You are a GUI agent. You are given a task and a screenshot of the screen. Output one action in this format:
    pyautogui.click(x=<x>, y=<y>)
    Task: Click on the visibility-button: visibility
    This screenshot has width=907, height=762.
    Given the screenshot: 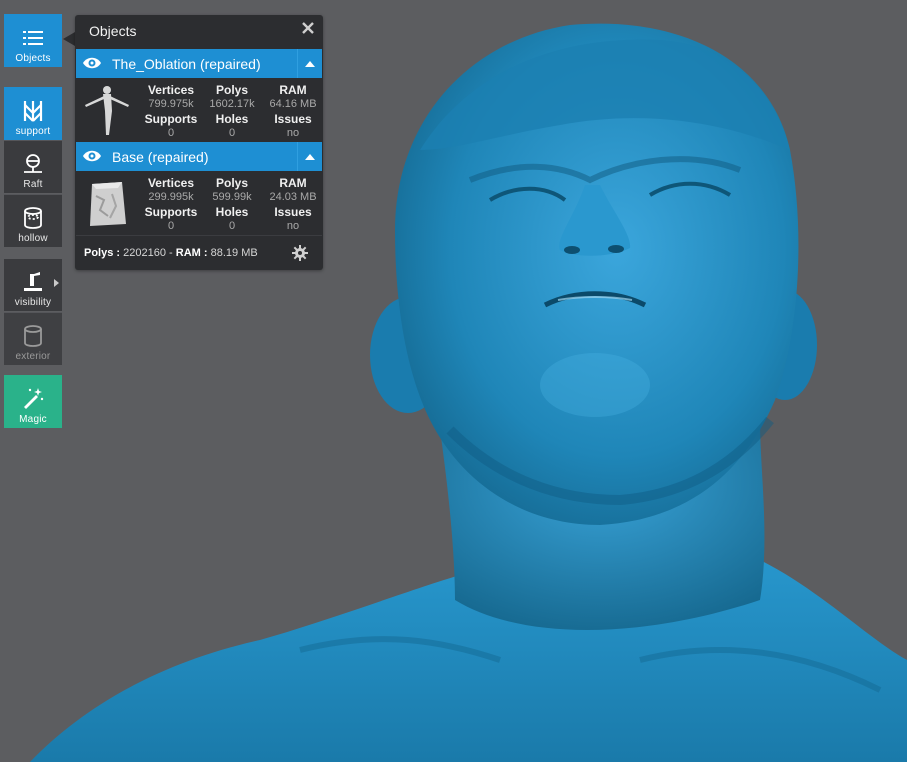 What is the action you would take?
    pyautogui.click(x=33, y=285)
    